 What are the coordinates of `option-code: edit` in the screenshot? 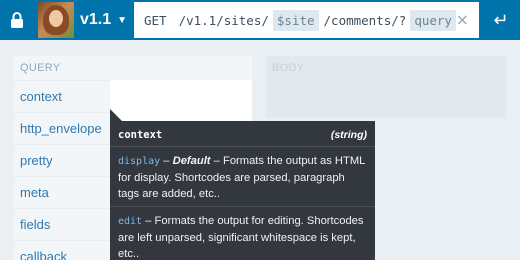 It's located at (130, 221).